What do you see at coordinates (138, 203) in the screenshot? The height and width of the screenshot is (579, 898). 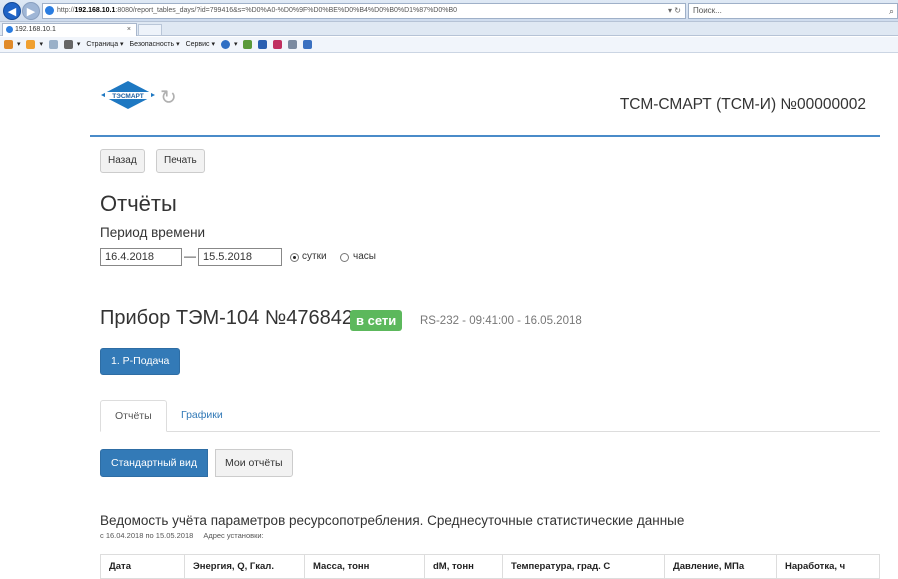 I see `page-title: Отчёты` at bounding box center [138, 203].